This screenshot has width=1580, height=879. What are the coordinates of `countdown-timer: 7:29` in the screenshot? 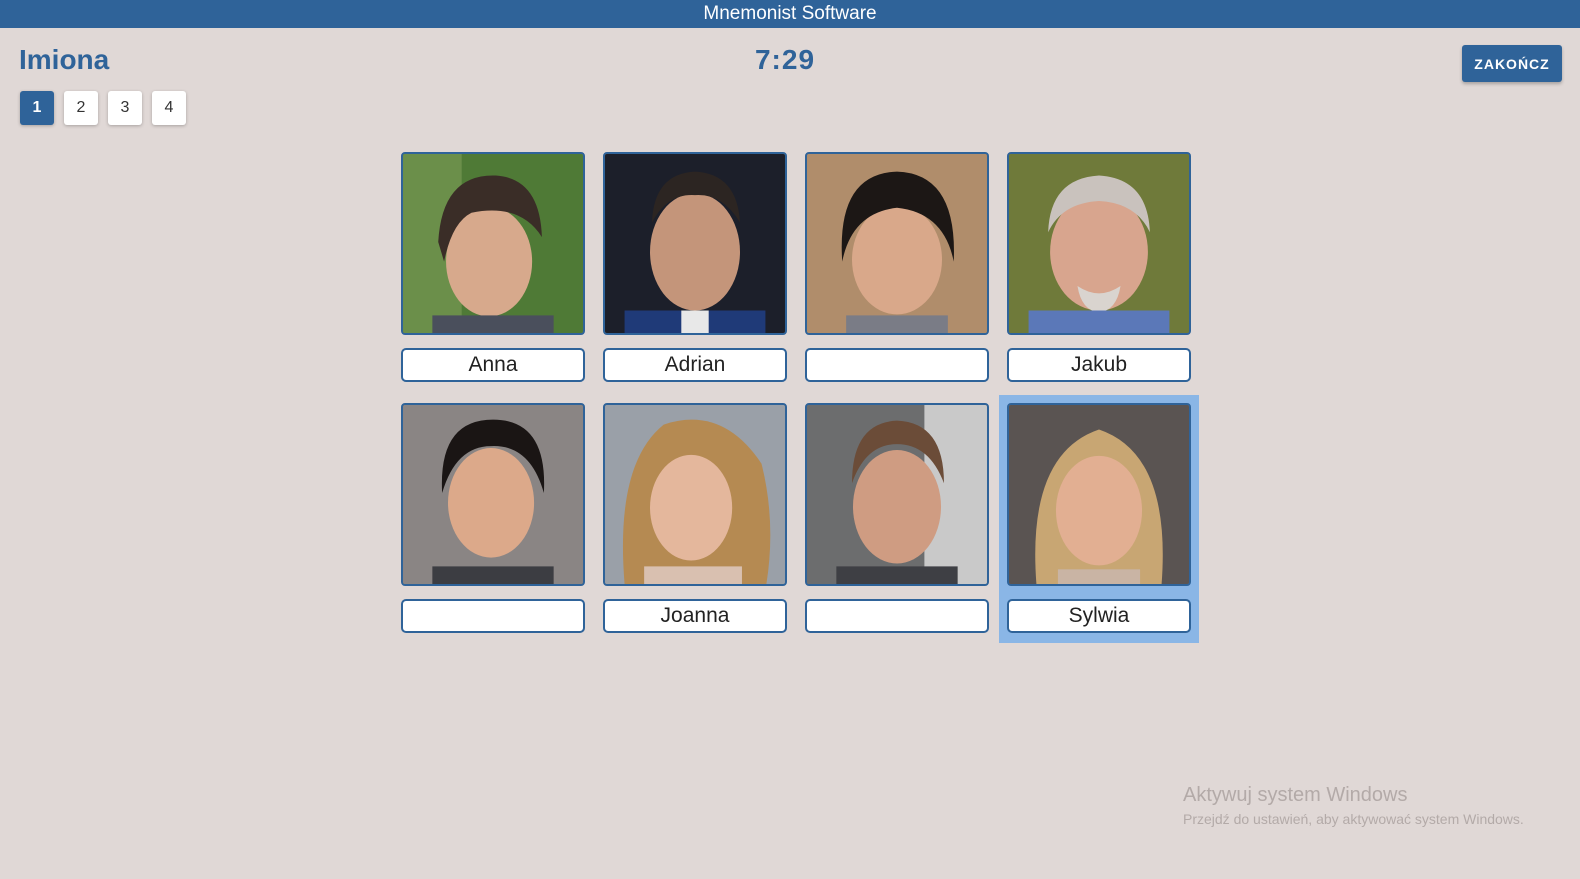 It's located at (785, 59).